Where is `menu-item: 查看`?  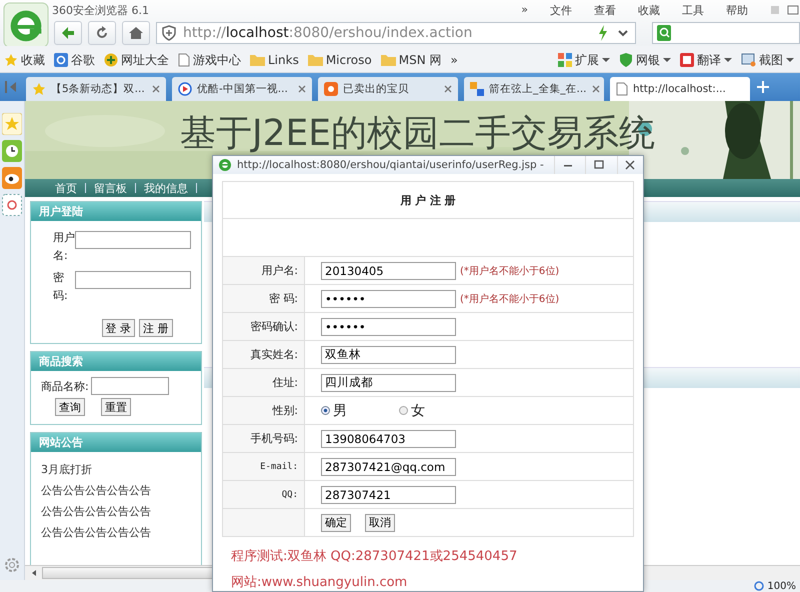
menu-item: 查看 is located at coordinates (605, 10).